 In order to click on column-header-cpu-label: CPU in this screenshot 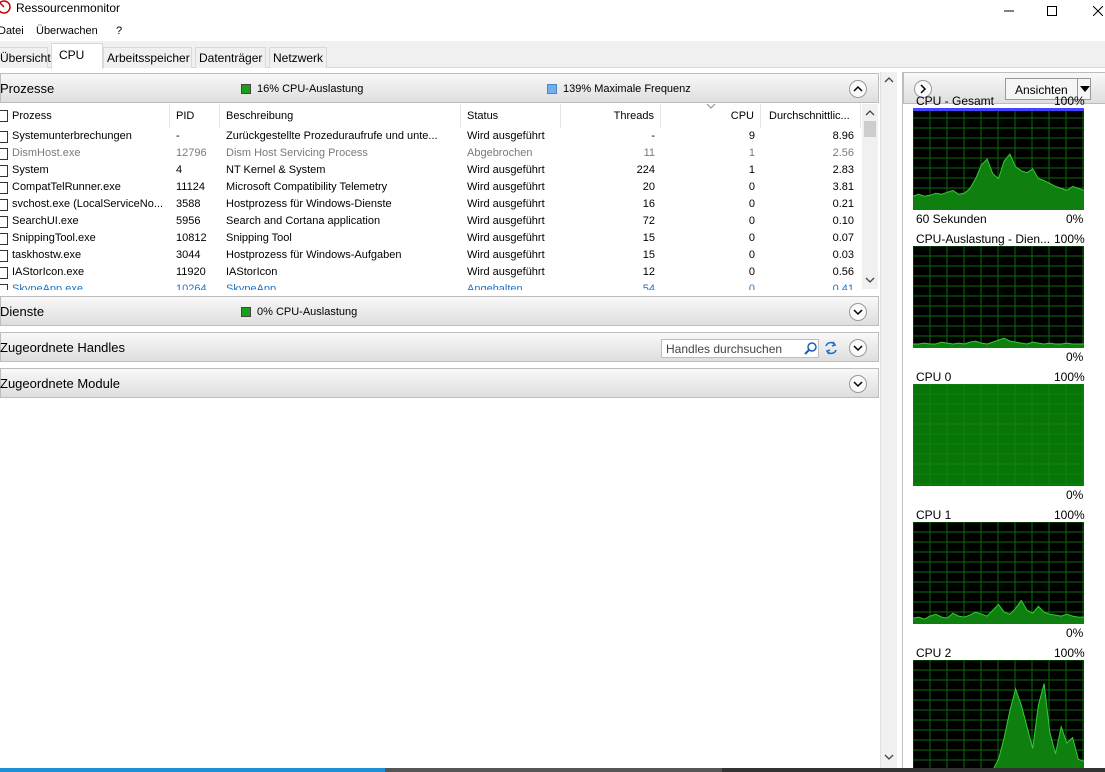, I will do `click(742, 116)`.